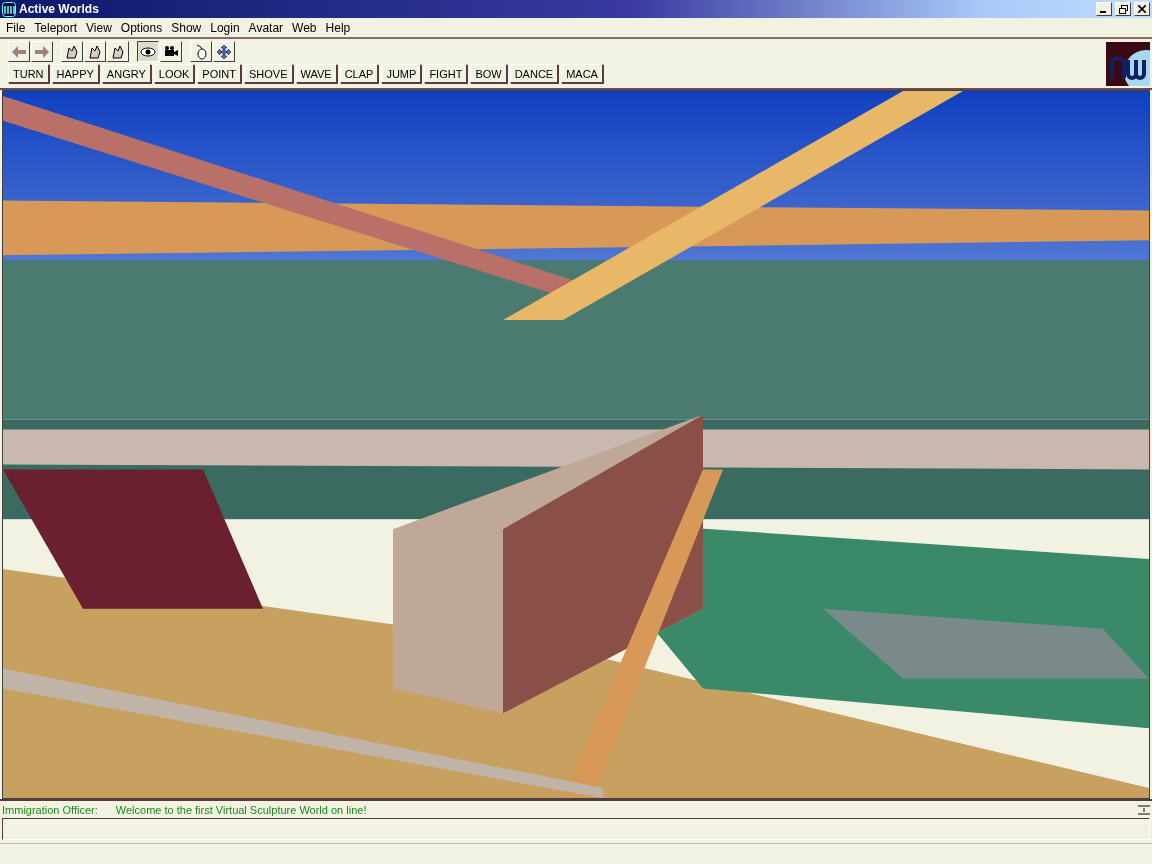 The width and height of the screenshot is (1152, 864). I want to click on close-button, so click(1142, 9).